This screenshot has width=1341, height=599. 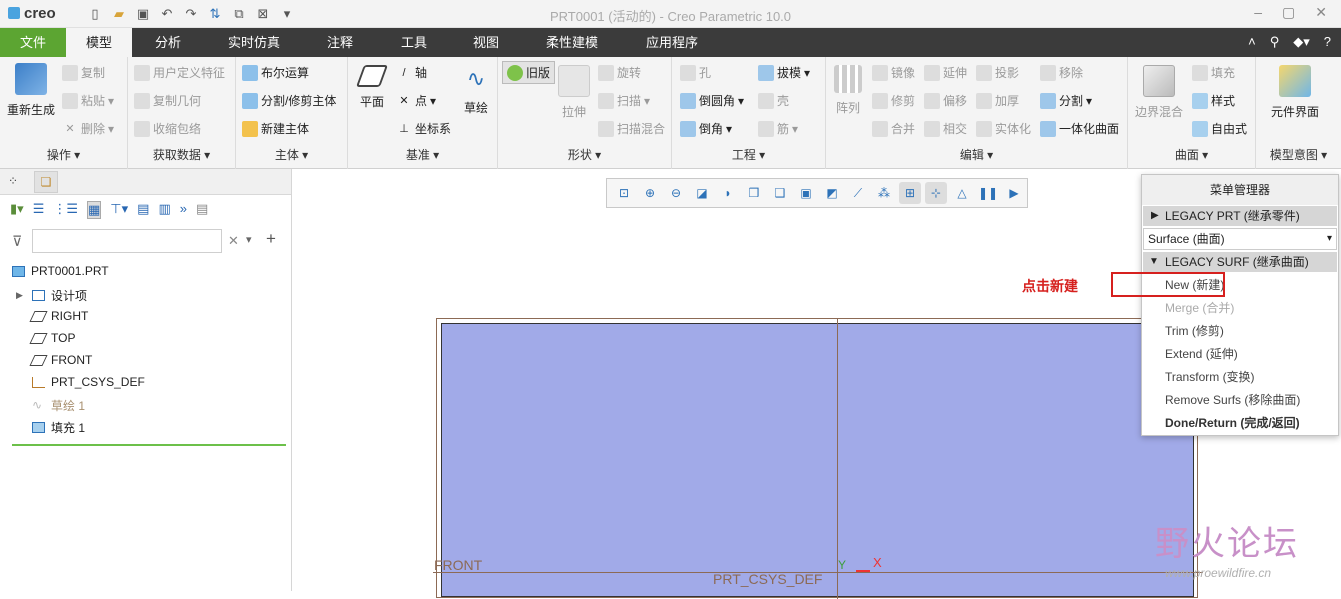 What do you see at coordinates (1240, 331) in the screenshot?
I see `menu-option-trim: Trim (修剪)` at bounding box center [1240, 331].